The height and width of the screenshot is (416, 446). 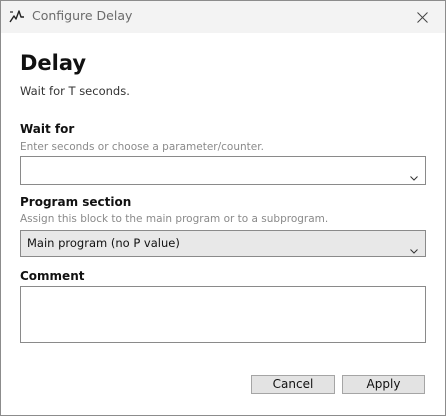 I want to click on window-title: Configure Delay, so click(x=82, y=15).